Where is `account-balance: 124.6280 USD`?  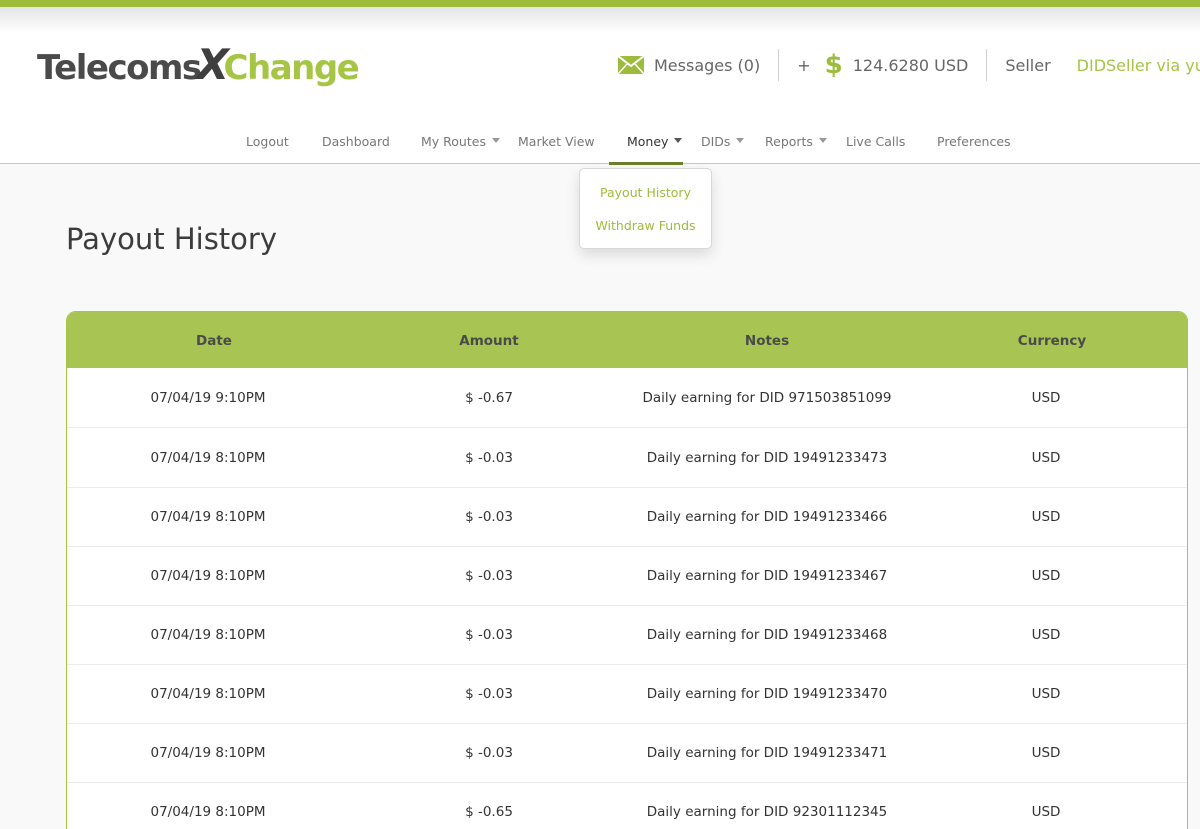
account-balance: 124.6280 USD is located at coordinates (910, 65).